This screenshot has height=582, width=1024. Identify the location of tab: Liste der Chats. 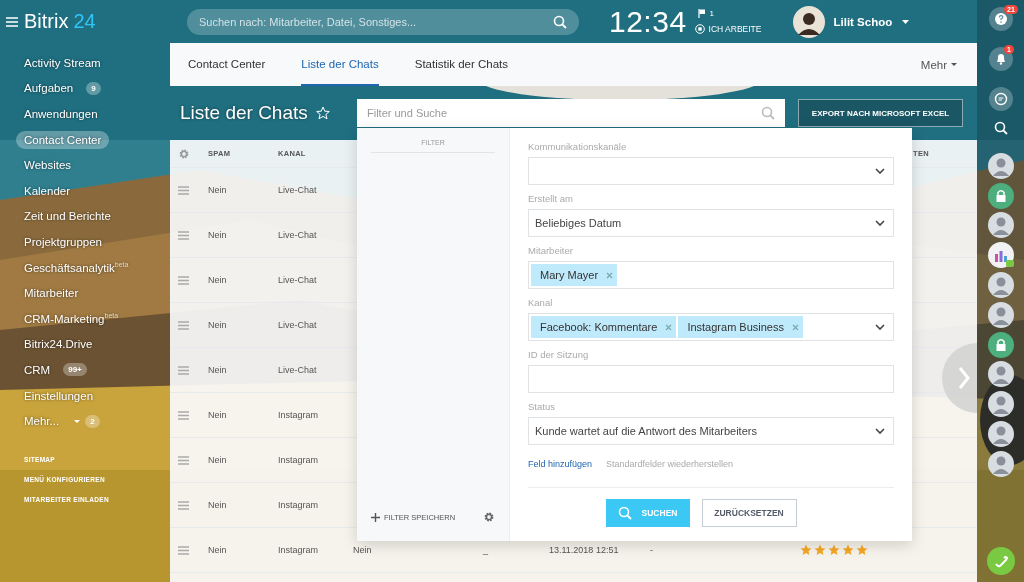
(340, 64).